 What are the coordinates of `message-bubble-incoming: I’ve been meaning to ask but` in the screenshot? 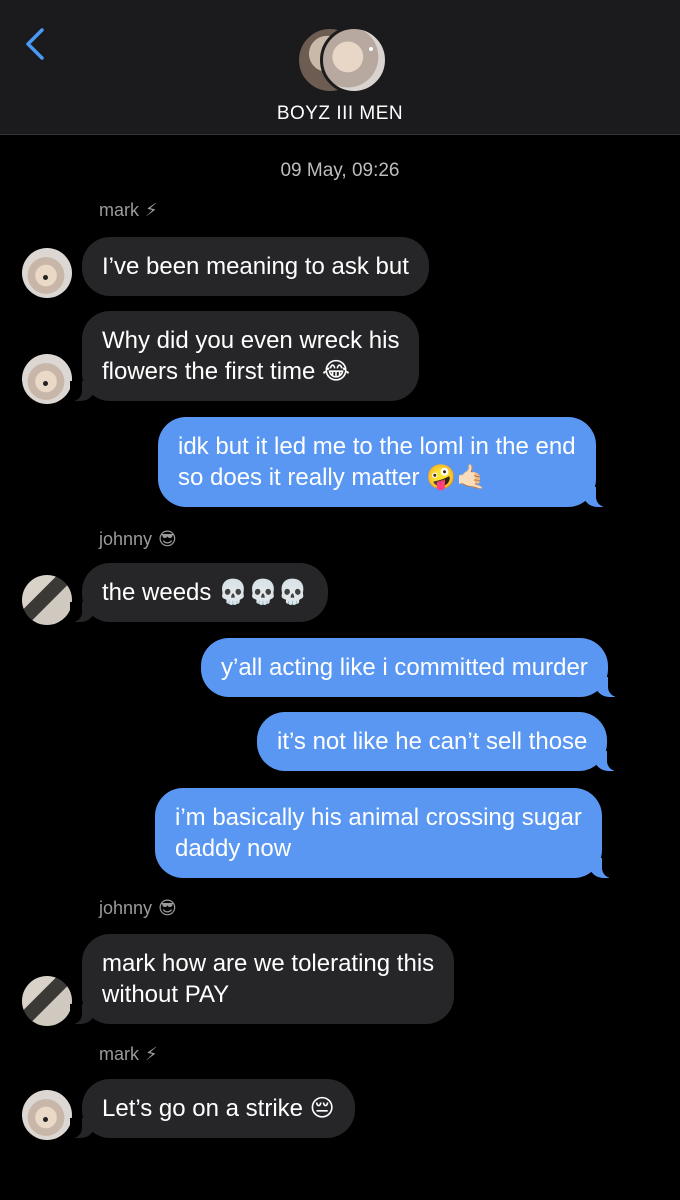 It's located at (255, 266).